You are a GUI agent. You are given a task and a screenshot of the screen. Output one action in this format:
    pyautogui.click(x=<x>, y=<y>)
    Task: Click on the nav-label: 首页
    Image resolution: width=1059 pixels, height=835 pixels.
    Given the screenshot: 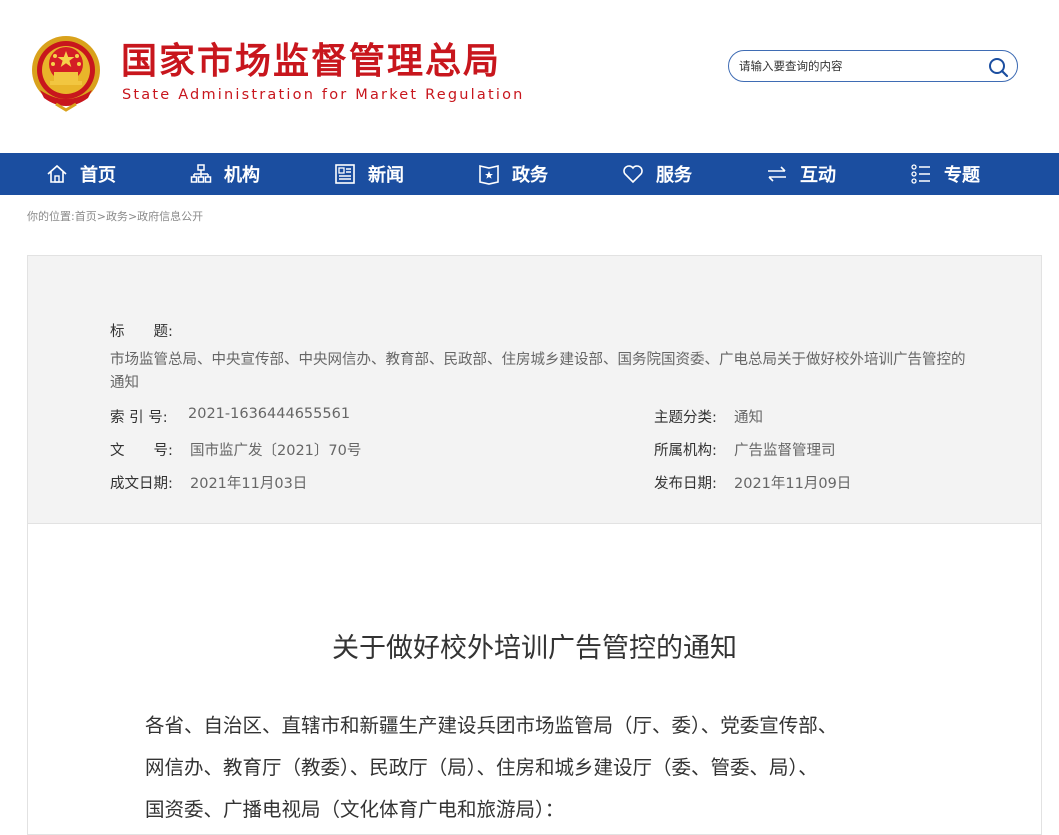 What is the action you would take?
    pyautogui.click(x=98, y=175)
    